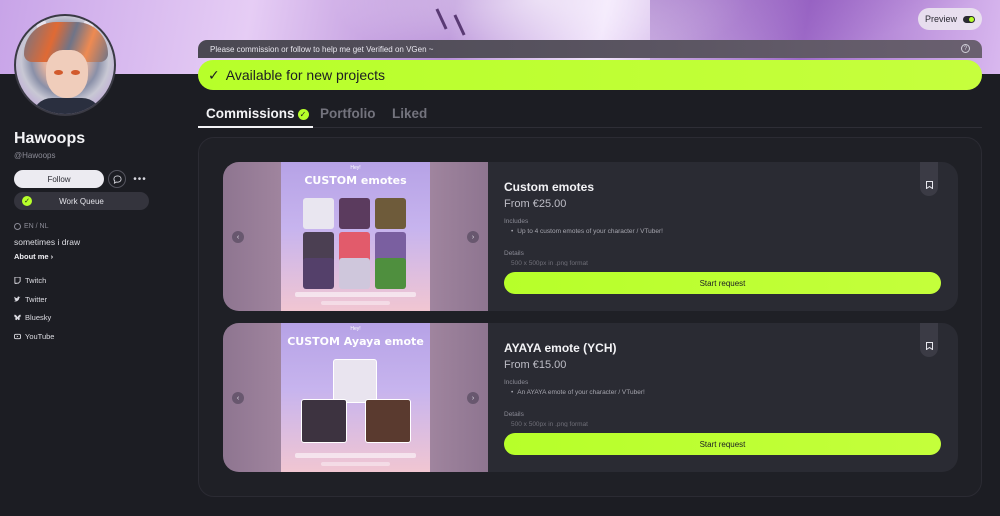  What do you see at coordinates (67, 106) in the screenshot?
I see `avatar-shirt` at bounding box center [67, 106].